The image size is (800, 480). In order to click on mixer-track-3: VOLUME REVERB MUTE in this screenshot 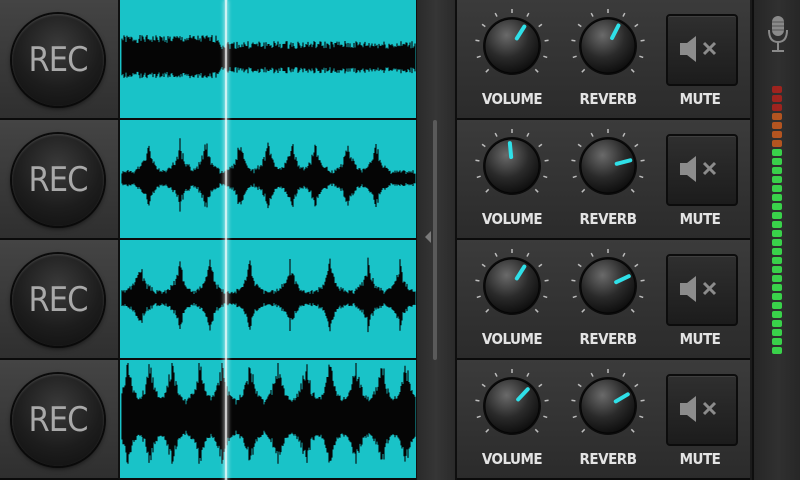, I will do `click(603, 300)`.